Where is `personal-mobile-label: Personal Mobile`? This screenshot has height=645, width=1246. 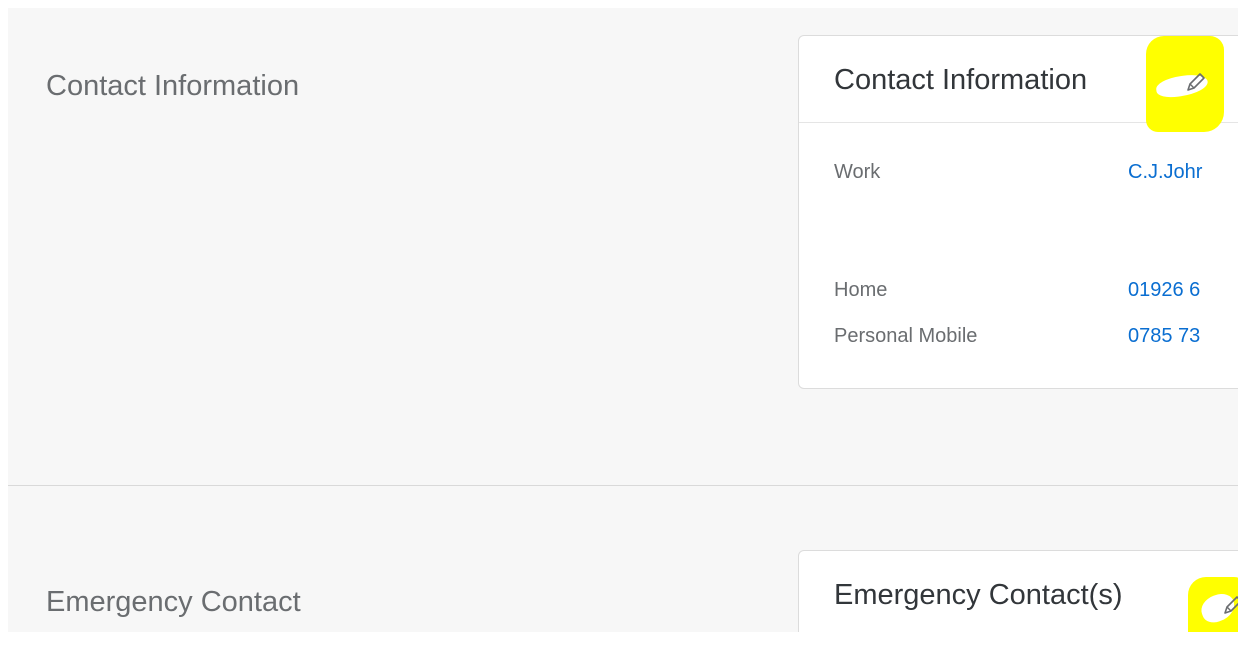 personal-mobile-label: Personal Mobile is located at coordinates (906, 336).